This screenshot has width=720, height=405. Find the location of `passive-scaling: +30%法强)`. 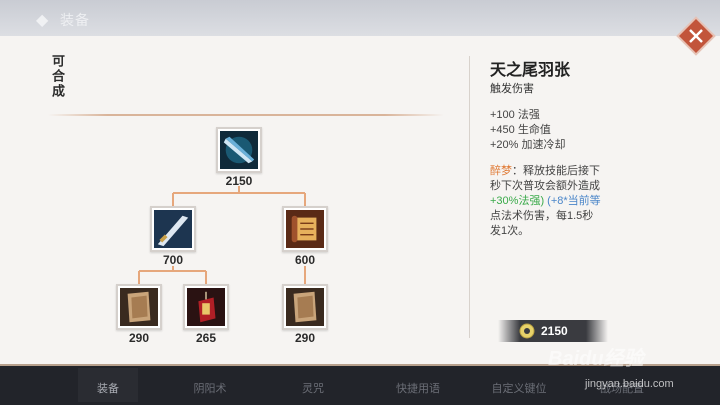

passive-scaling: +30%法强) is located at coordinates (517, 201).